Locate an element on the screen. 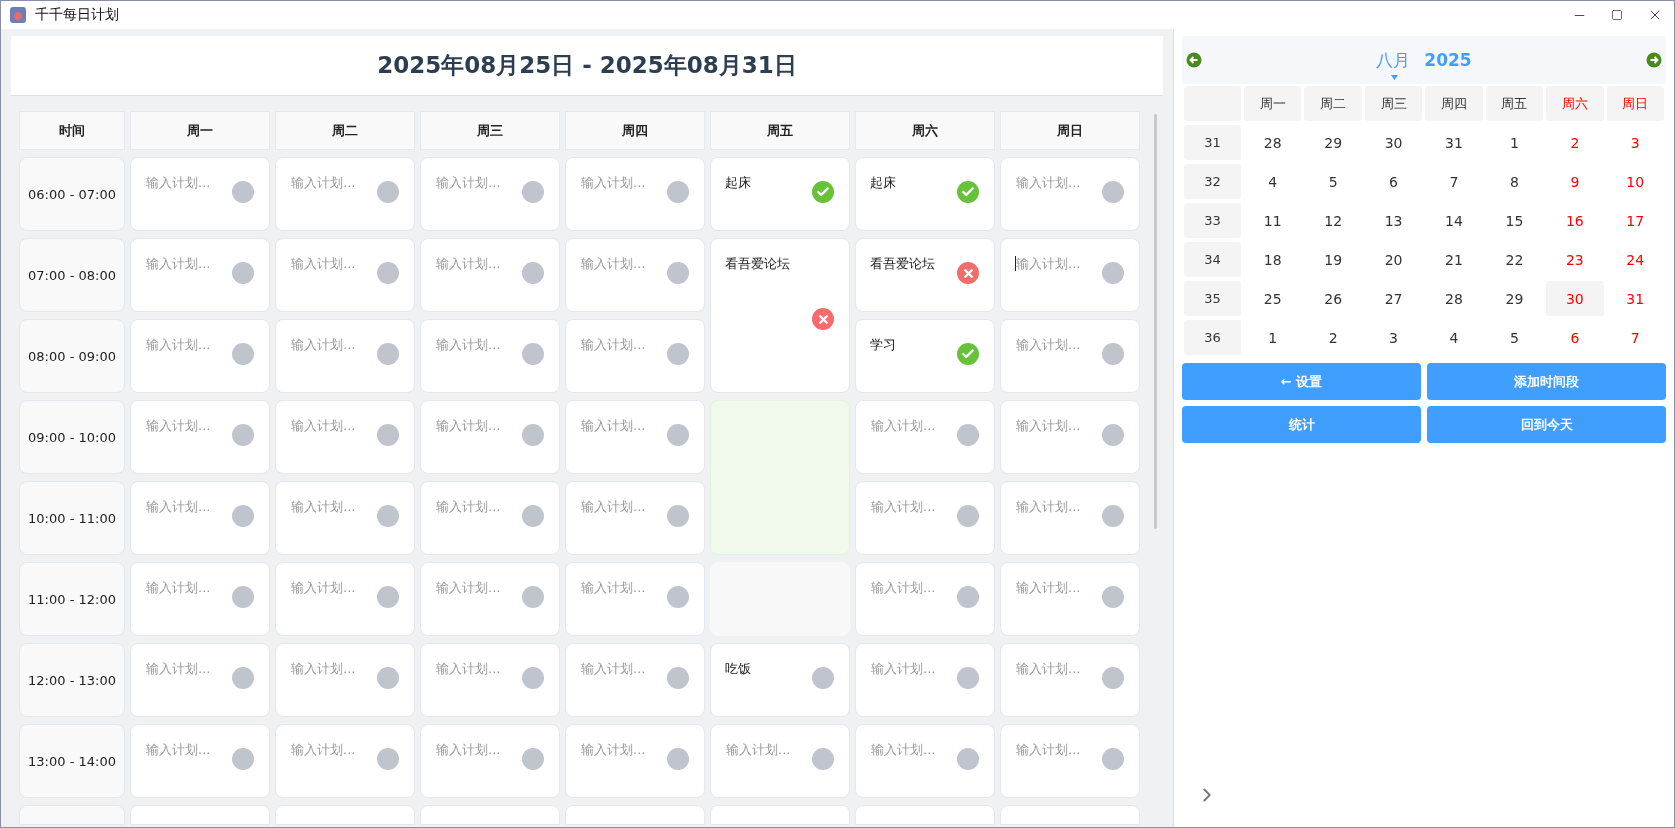 The width and height of the screenshot is (1675, 828). calendar-day: 20 is located at coordinates (1393, 259).